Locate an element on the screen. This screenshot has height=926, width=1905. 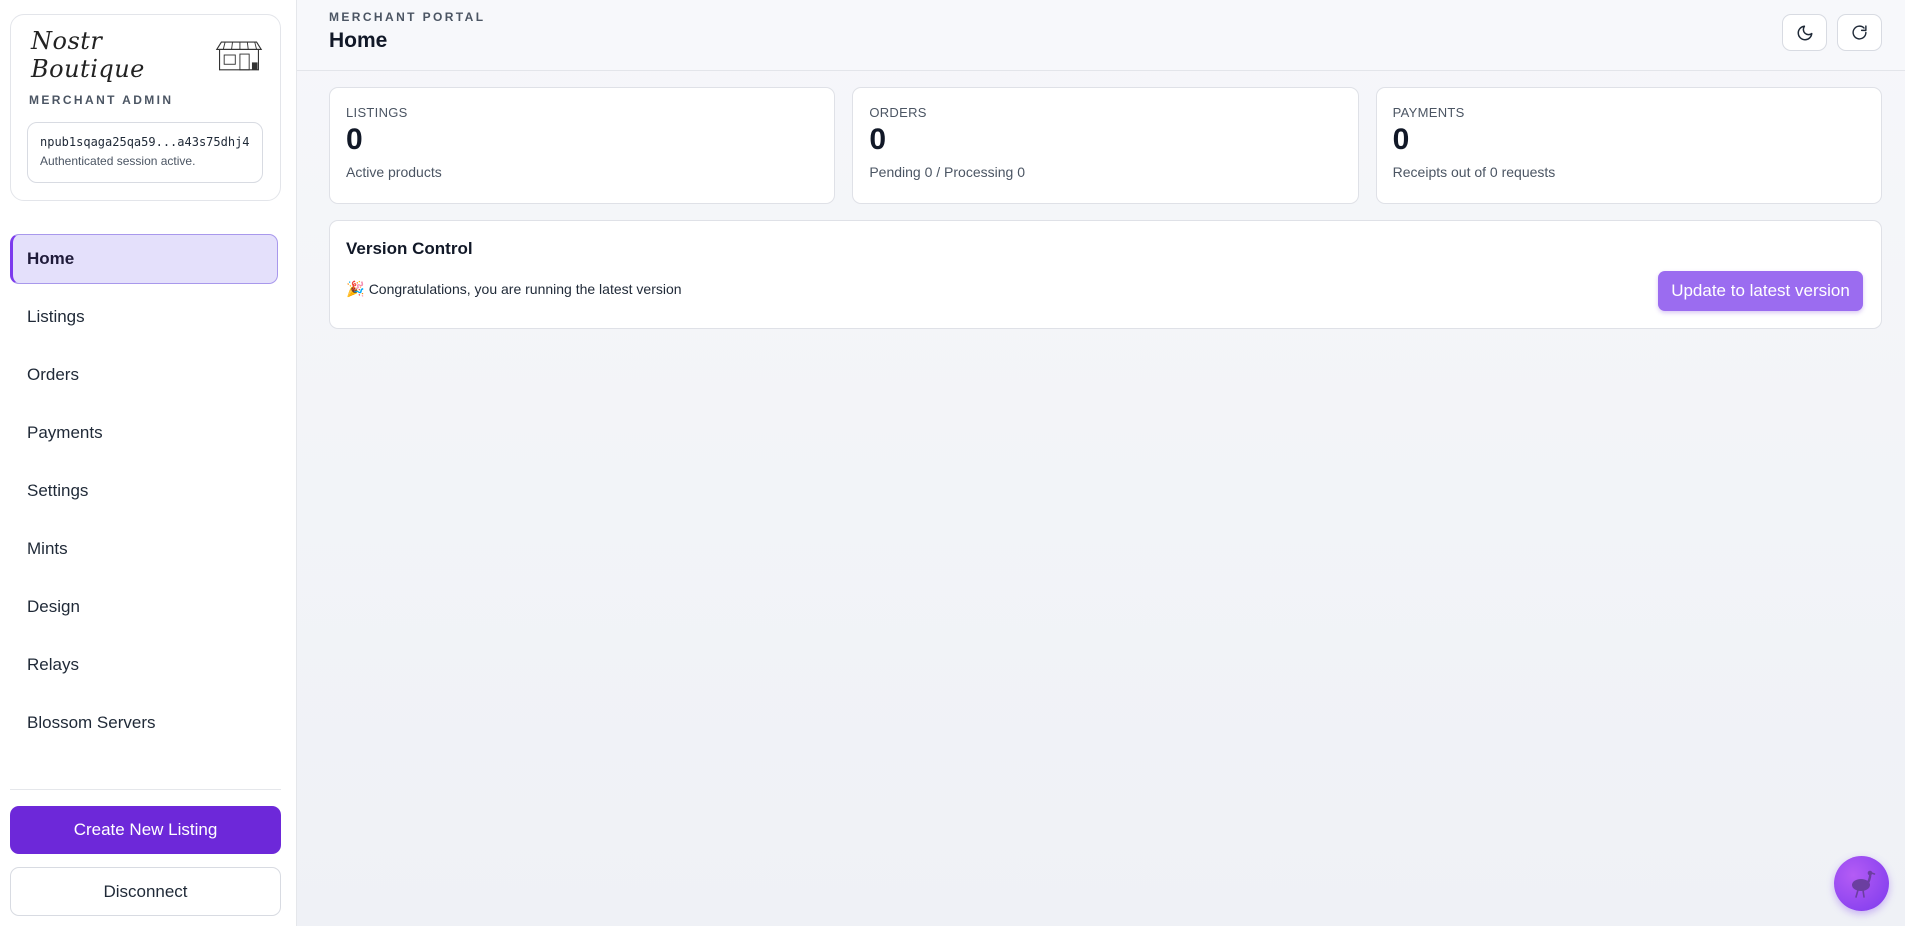
sidebar-divider is located at coordinates (145, 789).